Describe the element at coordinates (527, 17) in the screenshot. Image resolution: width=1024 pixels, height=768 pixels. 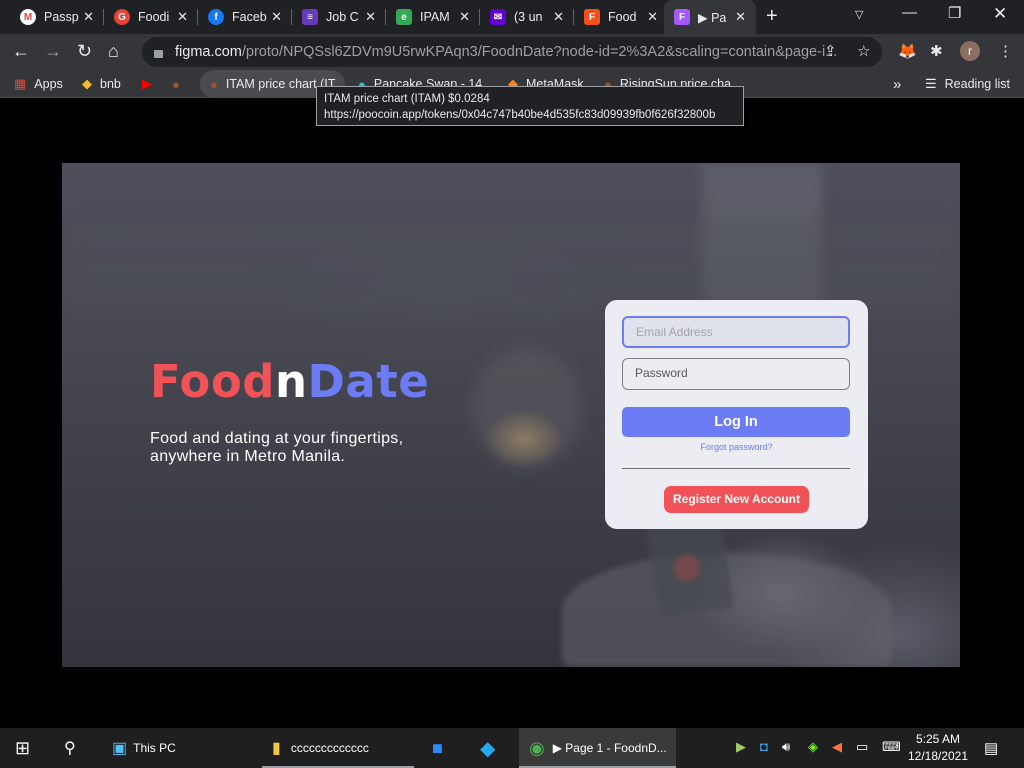
I see `browser-tab: ✉ (3 un ✕` at that location.